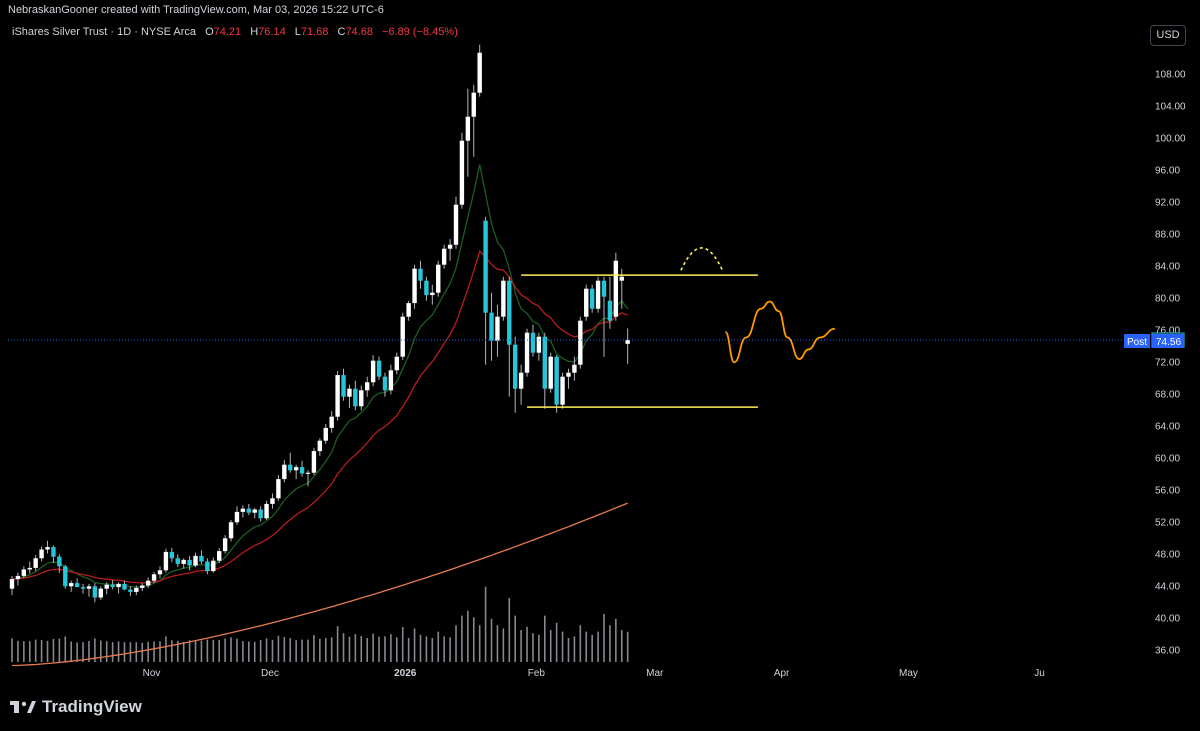 This screenshot has width=1200, height=731. What do you see at coordinates (1039, 673) in the screenshot?
I see `time-tick-label: Ju` at bounding box center [1039, 673].